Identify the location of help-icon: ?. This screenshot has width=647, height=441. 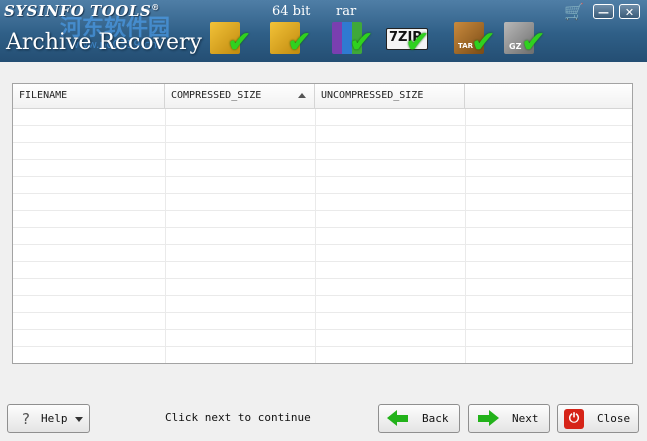
(26, 419).